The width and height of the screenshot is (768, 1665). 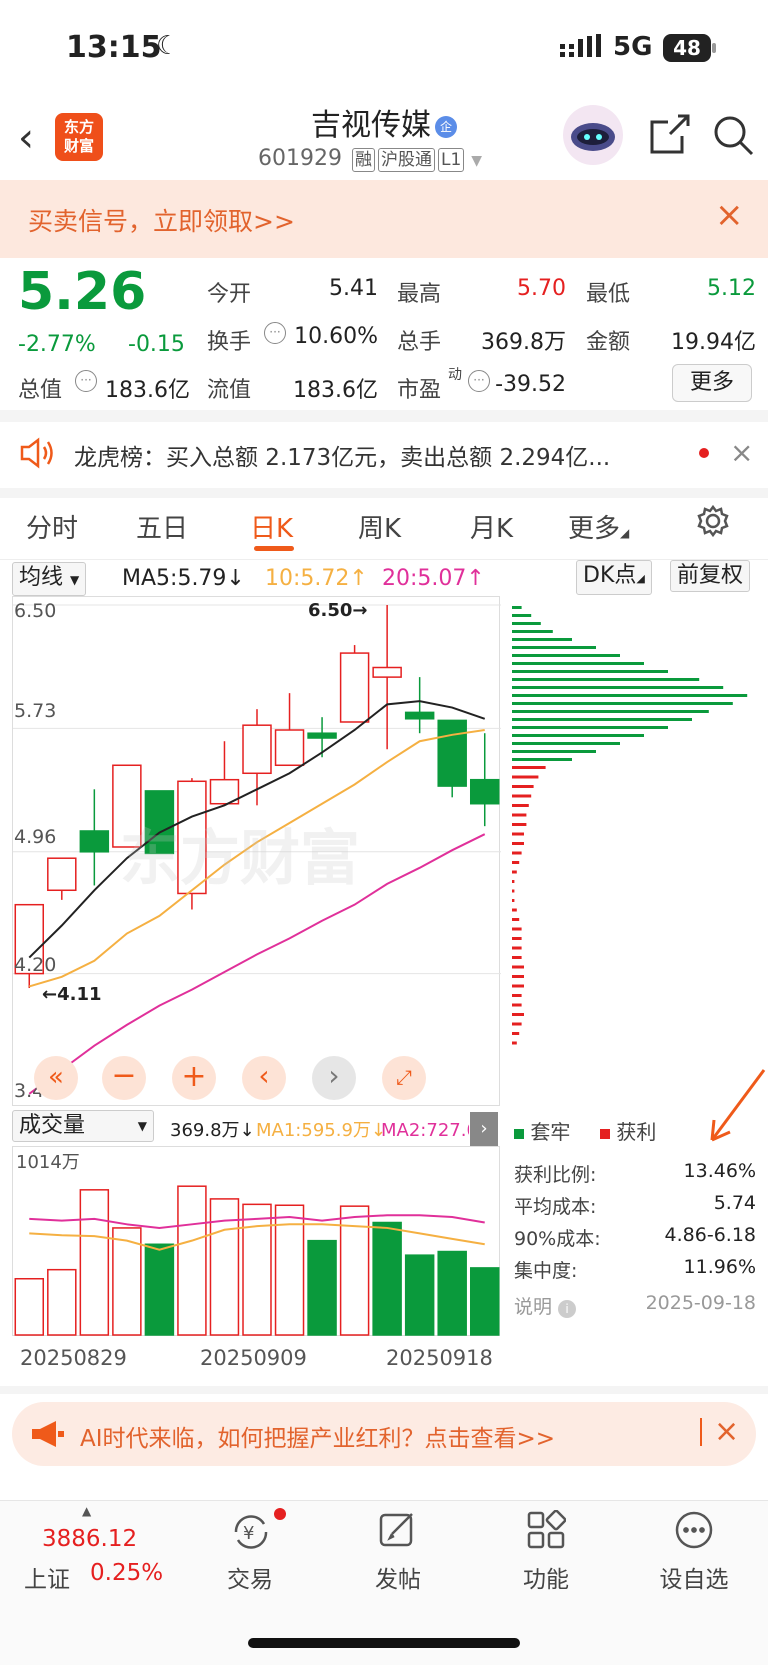 What do you see at coordinates (694, 1577) in the screenshot?
I see `nav-watchlist: 设自选` at bounding box center [694, 1577].